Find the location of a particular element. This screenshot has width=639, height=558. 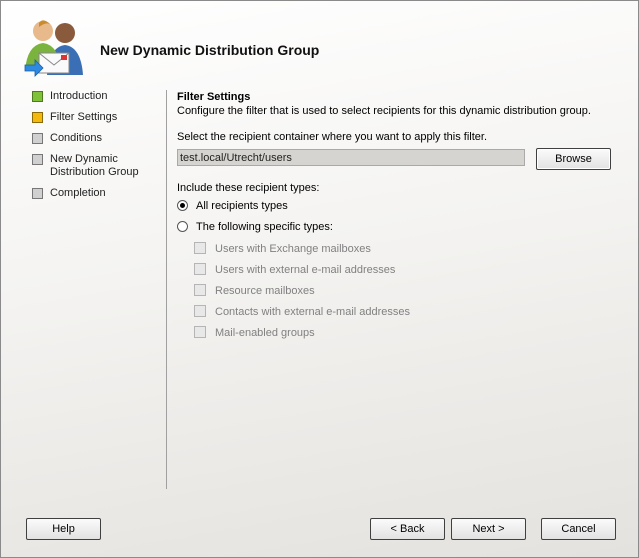

next-button: Next > is located at coordinates (488, 529).